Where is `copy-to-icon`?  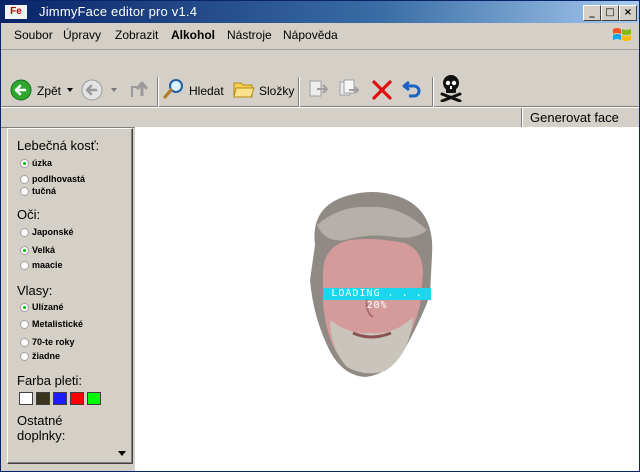 copy-to-icon is located at coordinates (349, 89).